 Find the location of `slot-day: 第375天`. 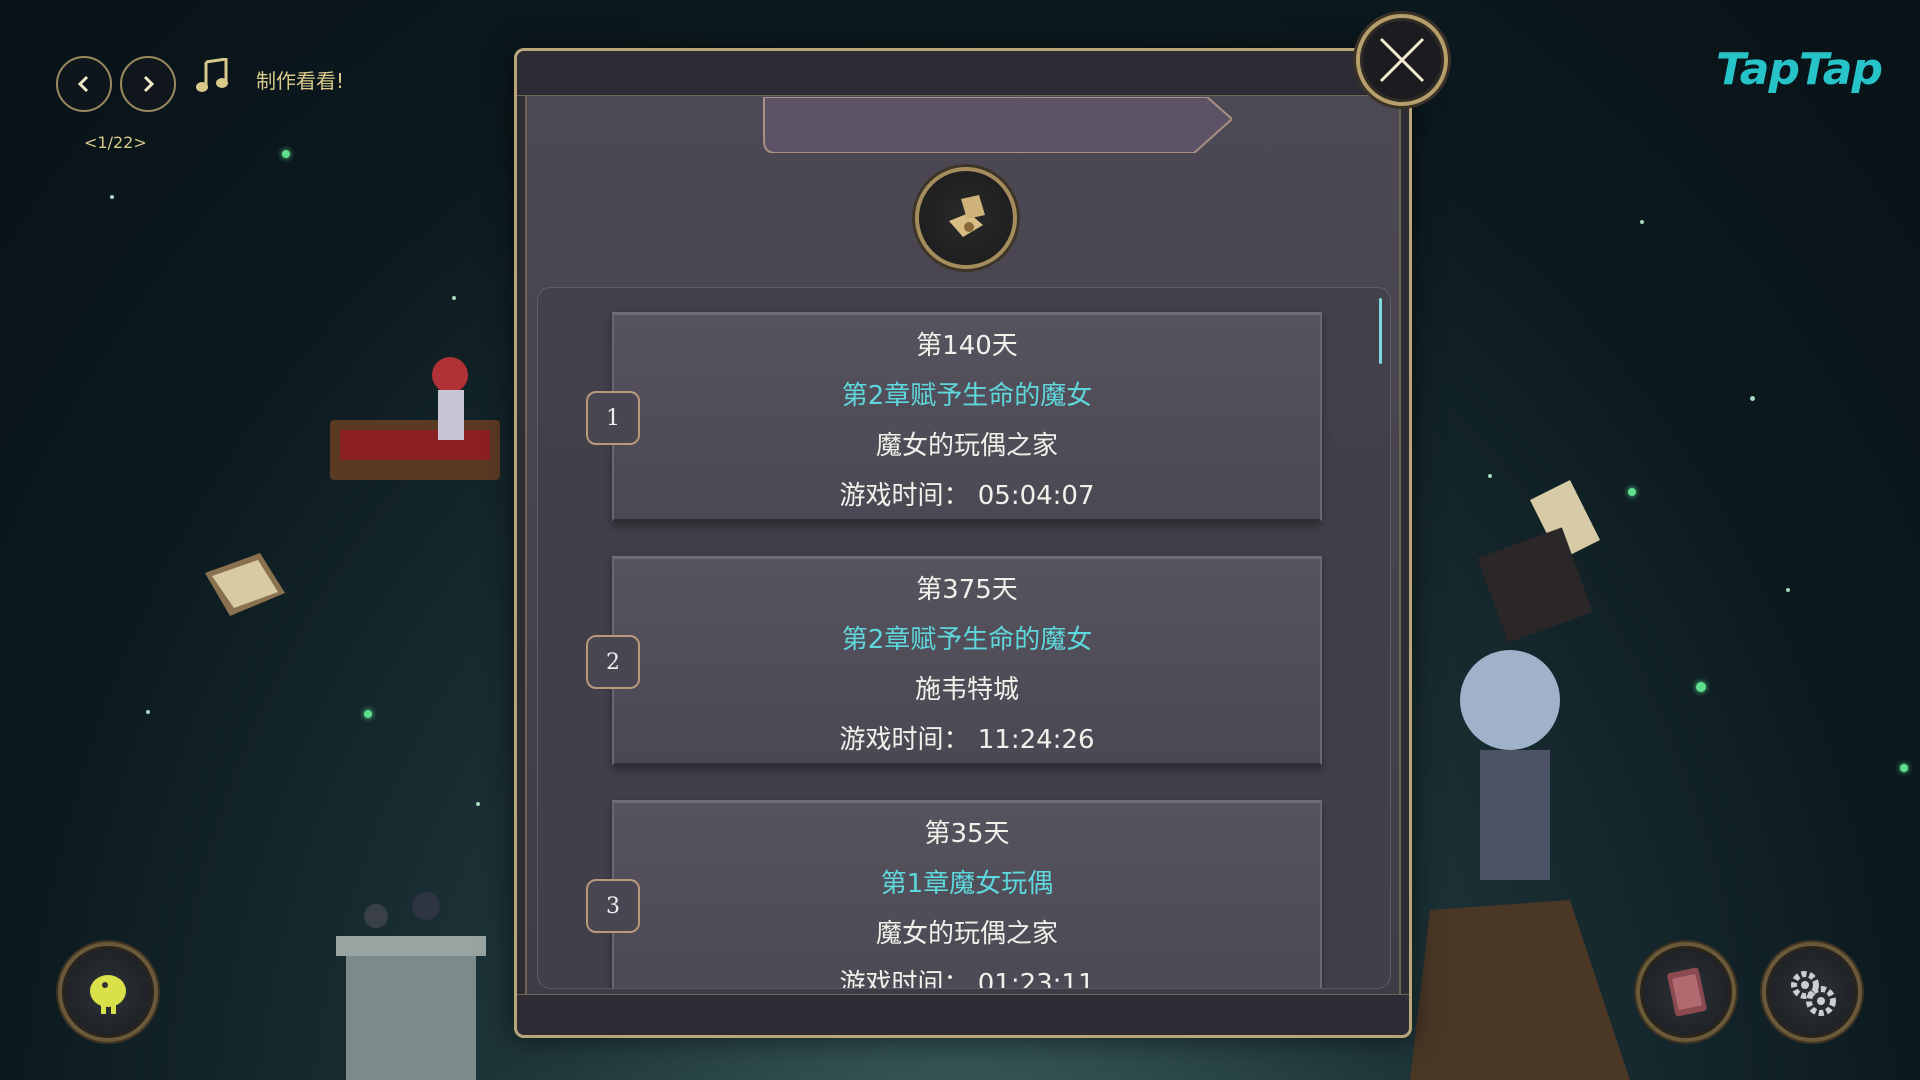

slot-day: 第375天 is located at coordinates (967, 590).